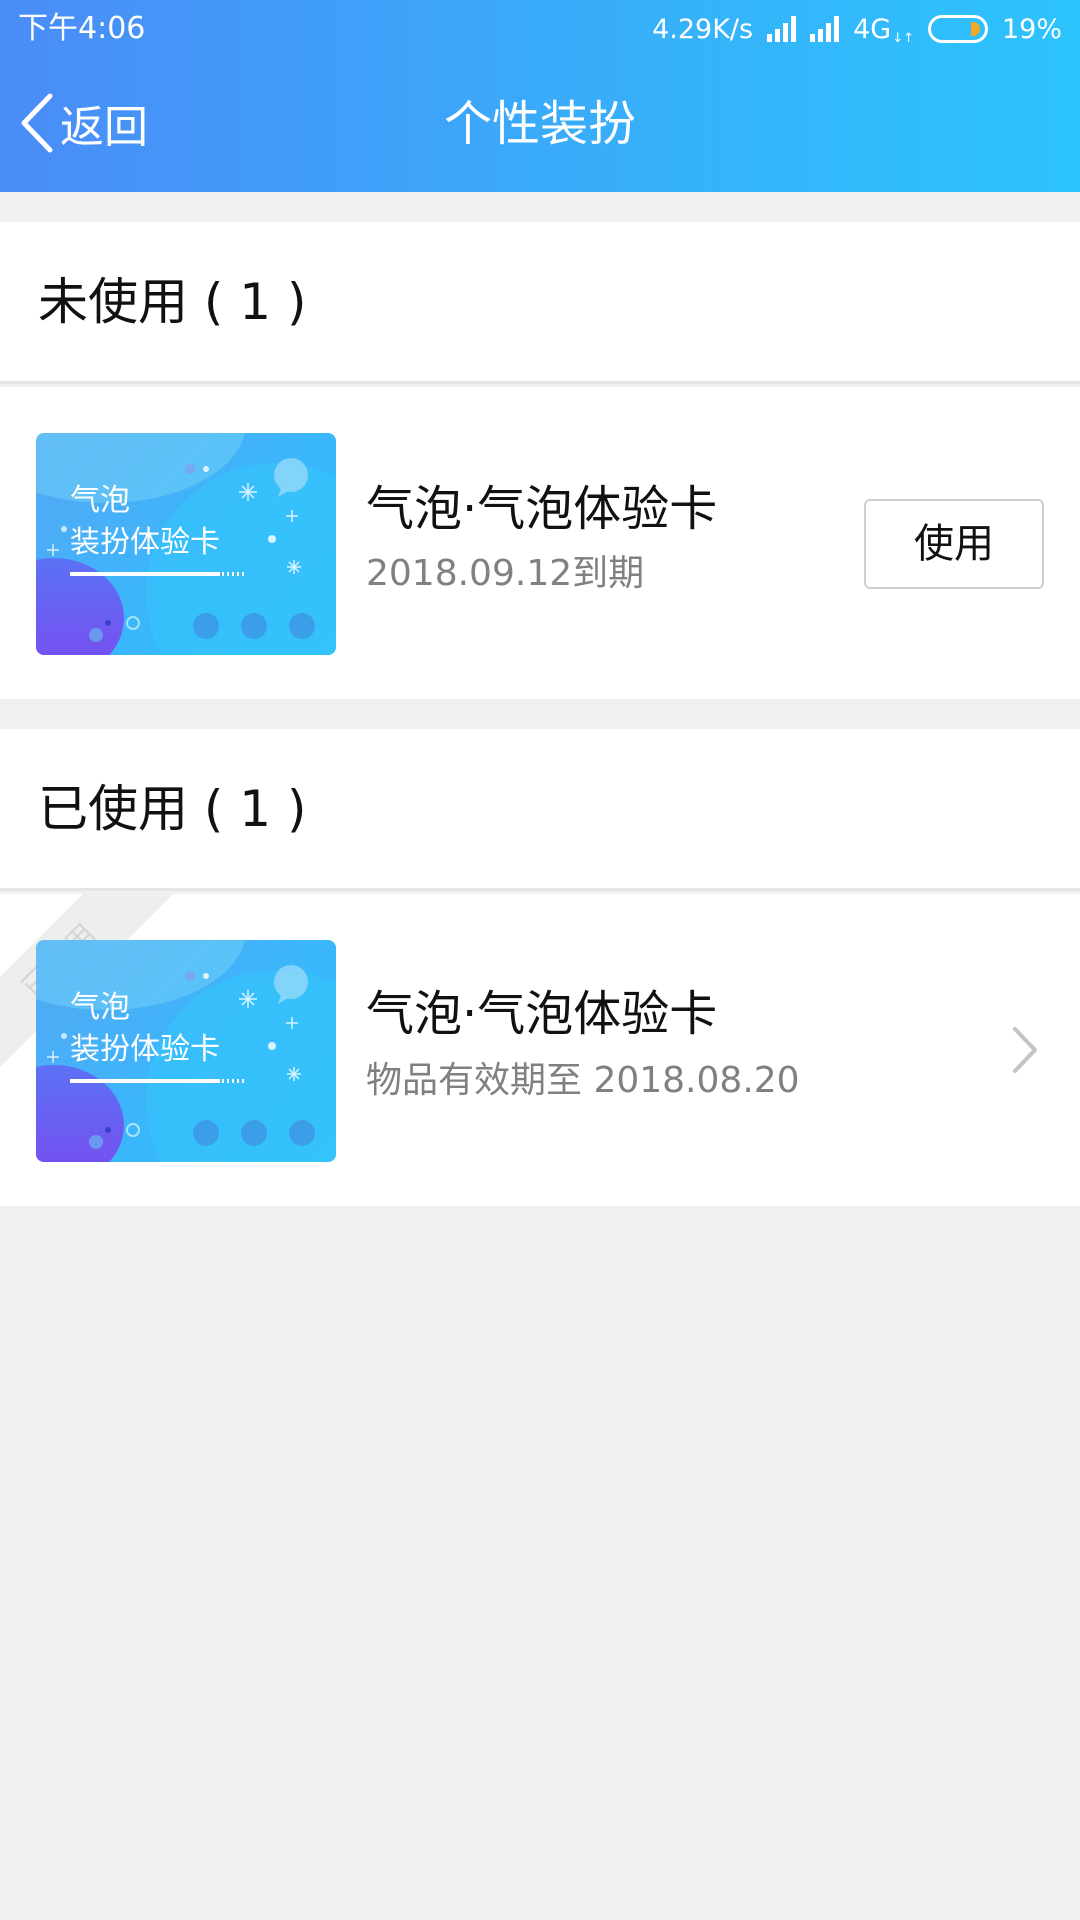  I want to click on status-indicators: 4.29K/s 4G ↓↑ 19%, so click(857, 29).